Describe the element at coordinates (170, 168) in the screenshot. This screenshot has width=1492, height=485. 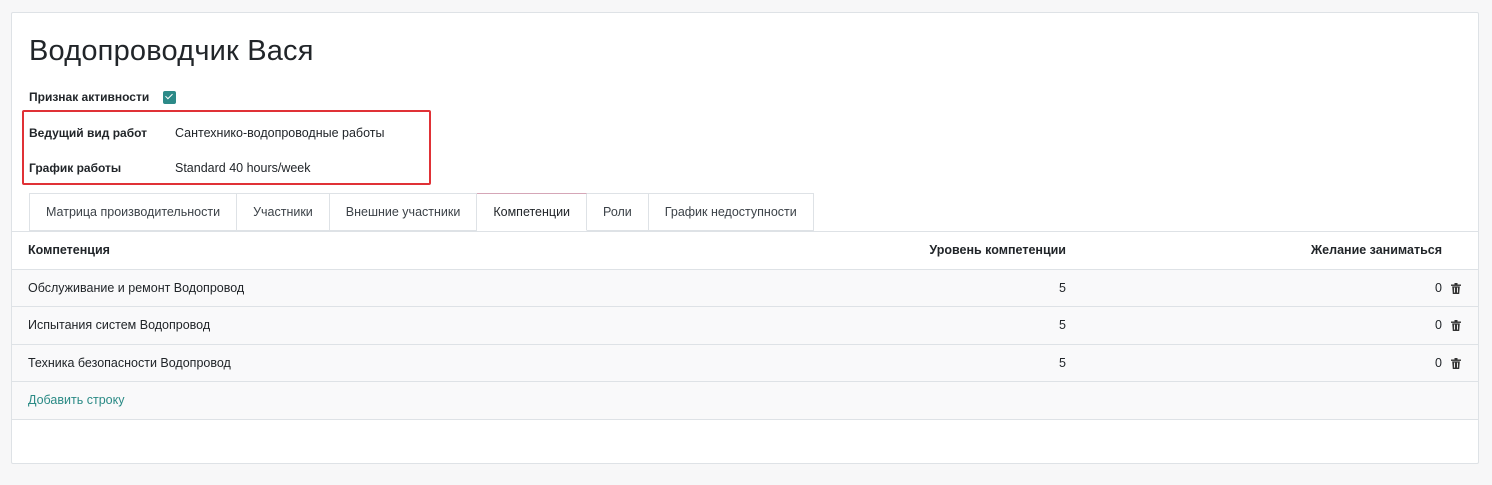
I see `schedule-field: График работы Standard 40 hours/week` at that location.